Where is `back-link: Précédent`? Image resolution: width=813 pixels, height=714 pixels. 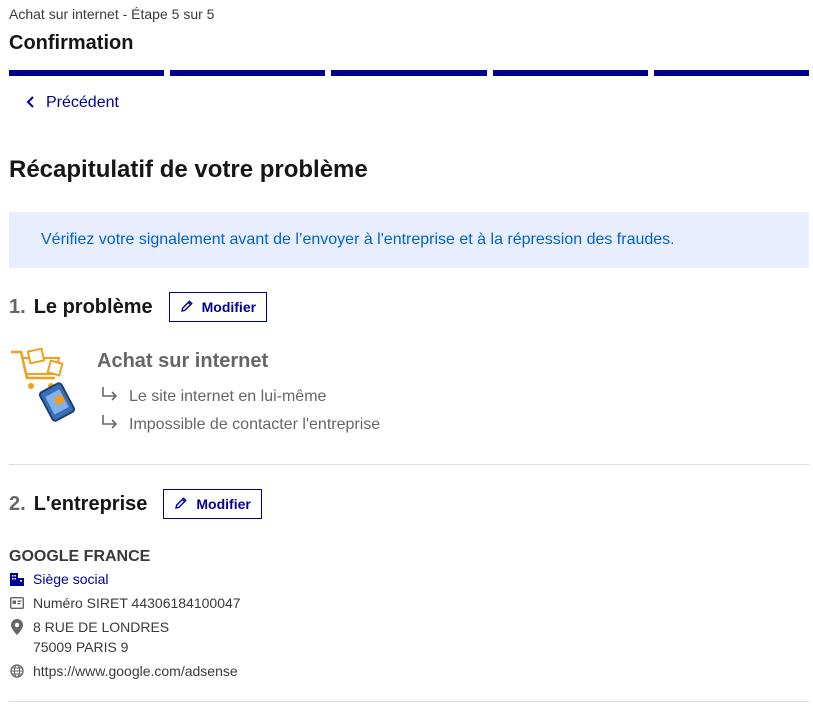
back-link: Précédent is located at coordinates (72, 103).